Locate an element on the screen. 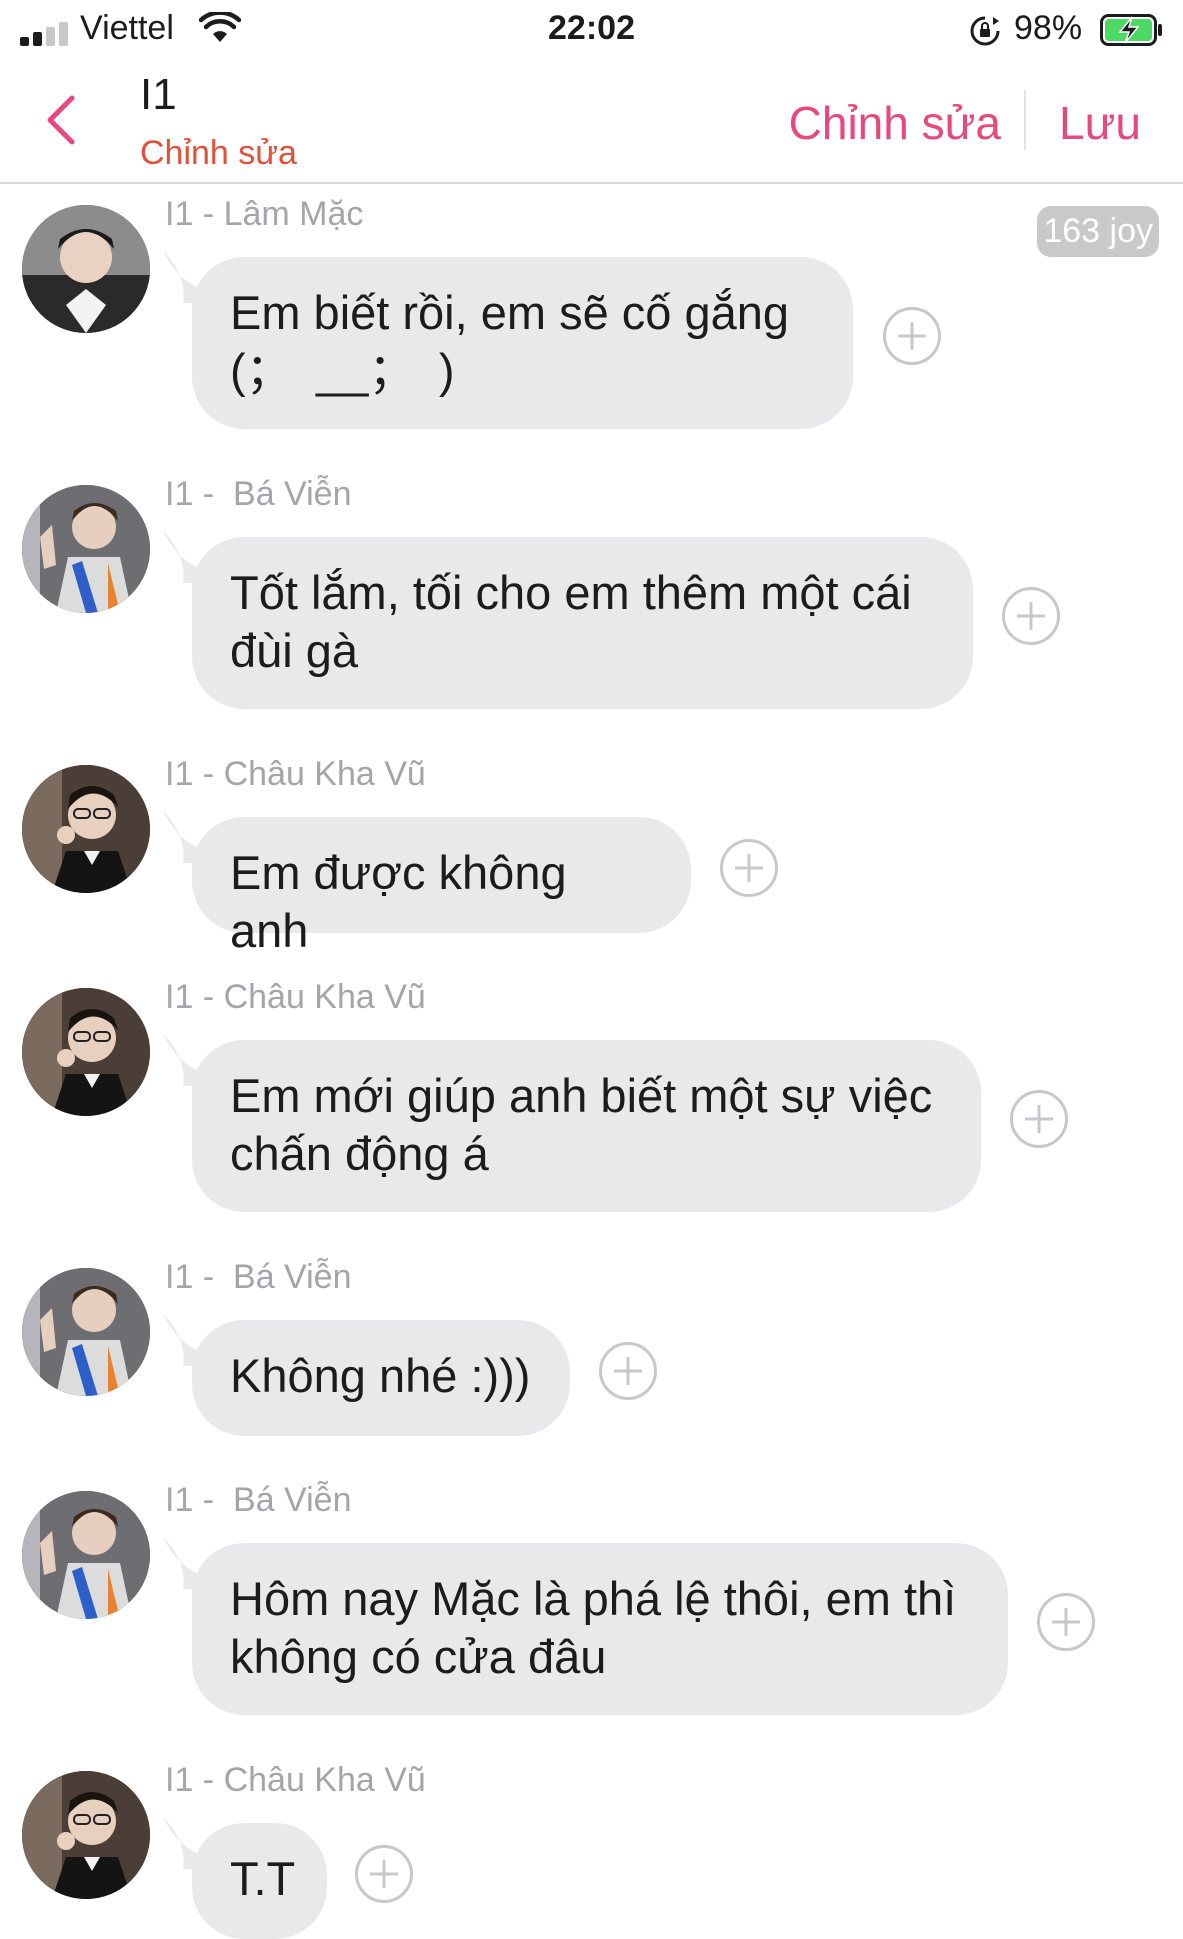 This screenshot has height=1939, width=1183. back-chevron-icon is located at coordinates (62, 120).